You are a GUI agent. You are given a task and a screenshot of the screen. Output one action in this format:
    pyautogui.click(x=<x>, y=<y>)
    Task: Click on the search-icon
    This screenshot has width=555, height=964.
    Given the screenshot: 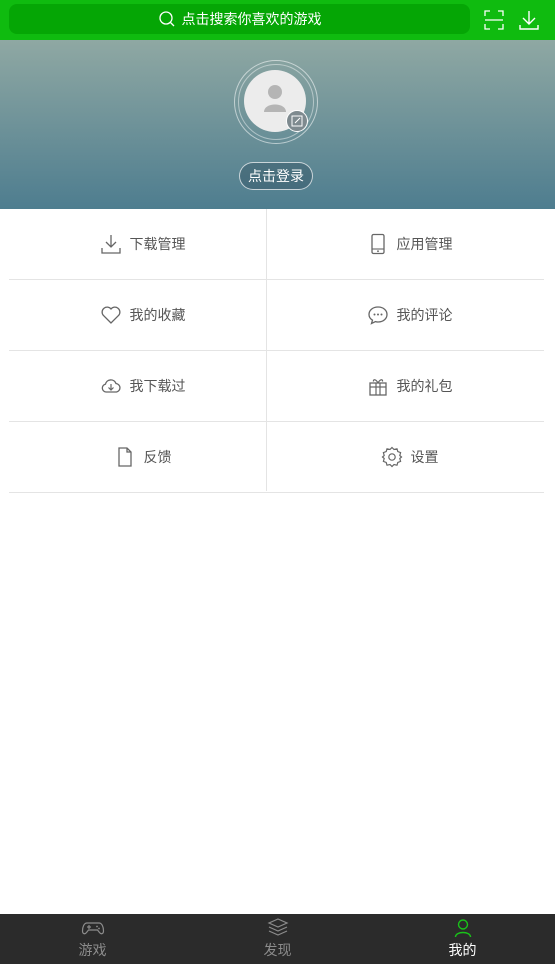 What is the action you would take?
    pyautogui.click(x=166, y=19)
    